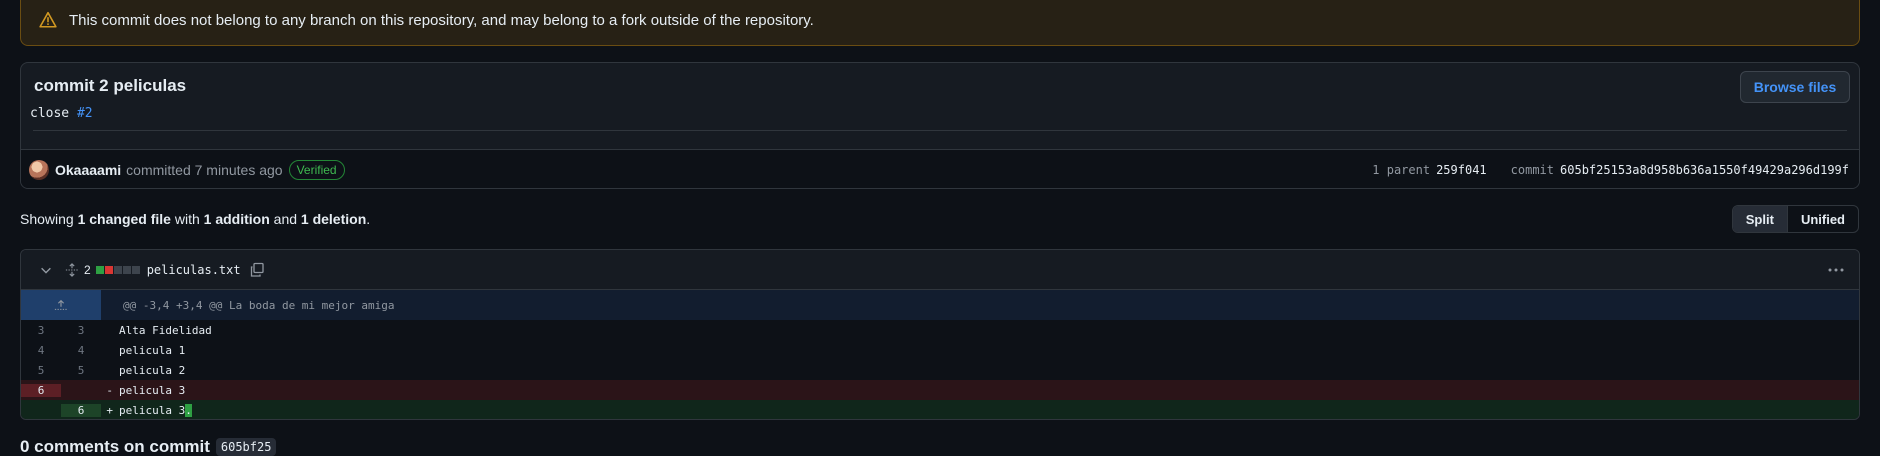 The height and width of the screenshot is (456, 1880). What do you see at coordinates (41, 350) in the screenshot?
I see `old-line-number: 4` at bounding box center [41, 350].